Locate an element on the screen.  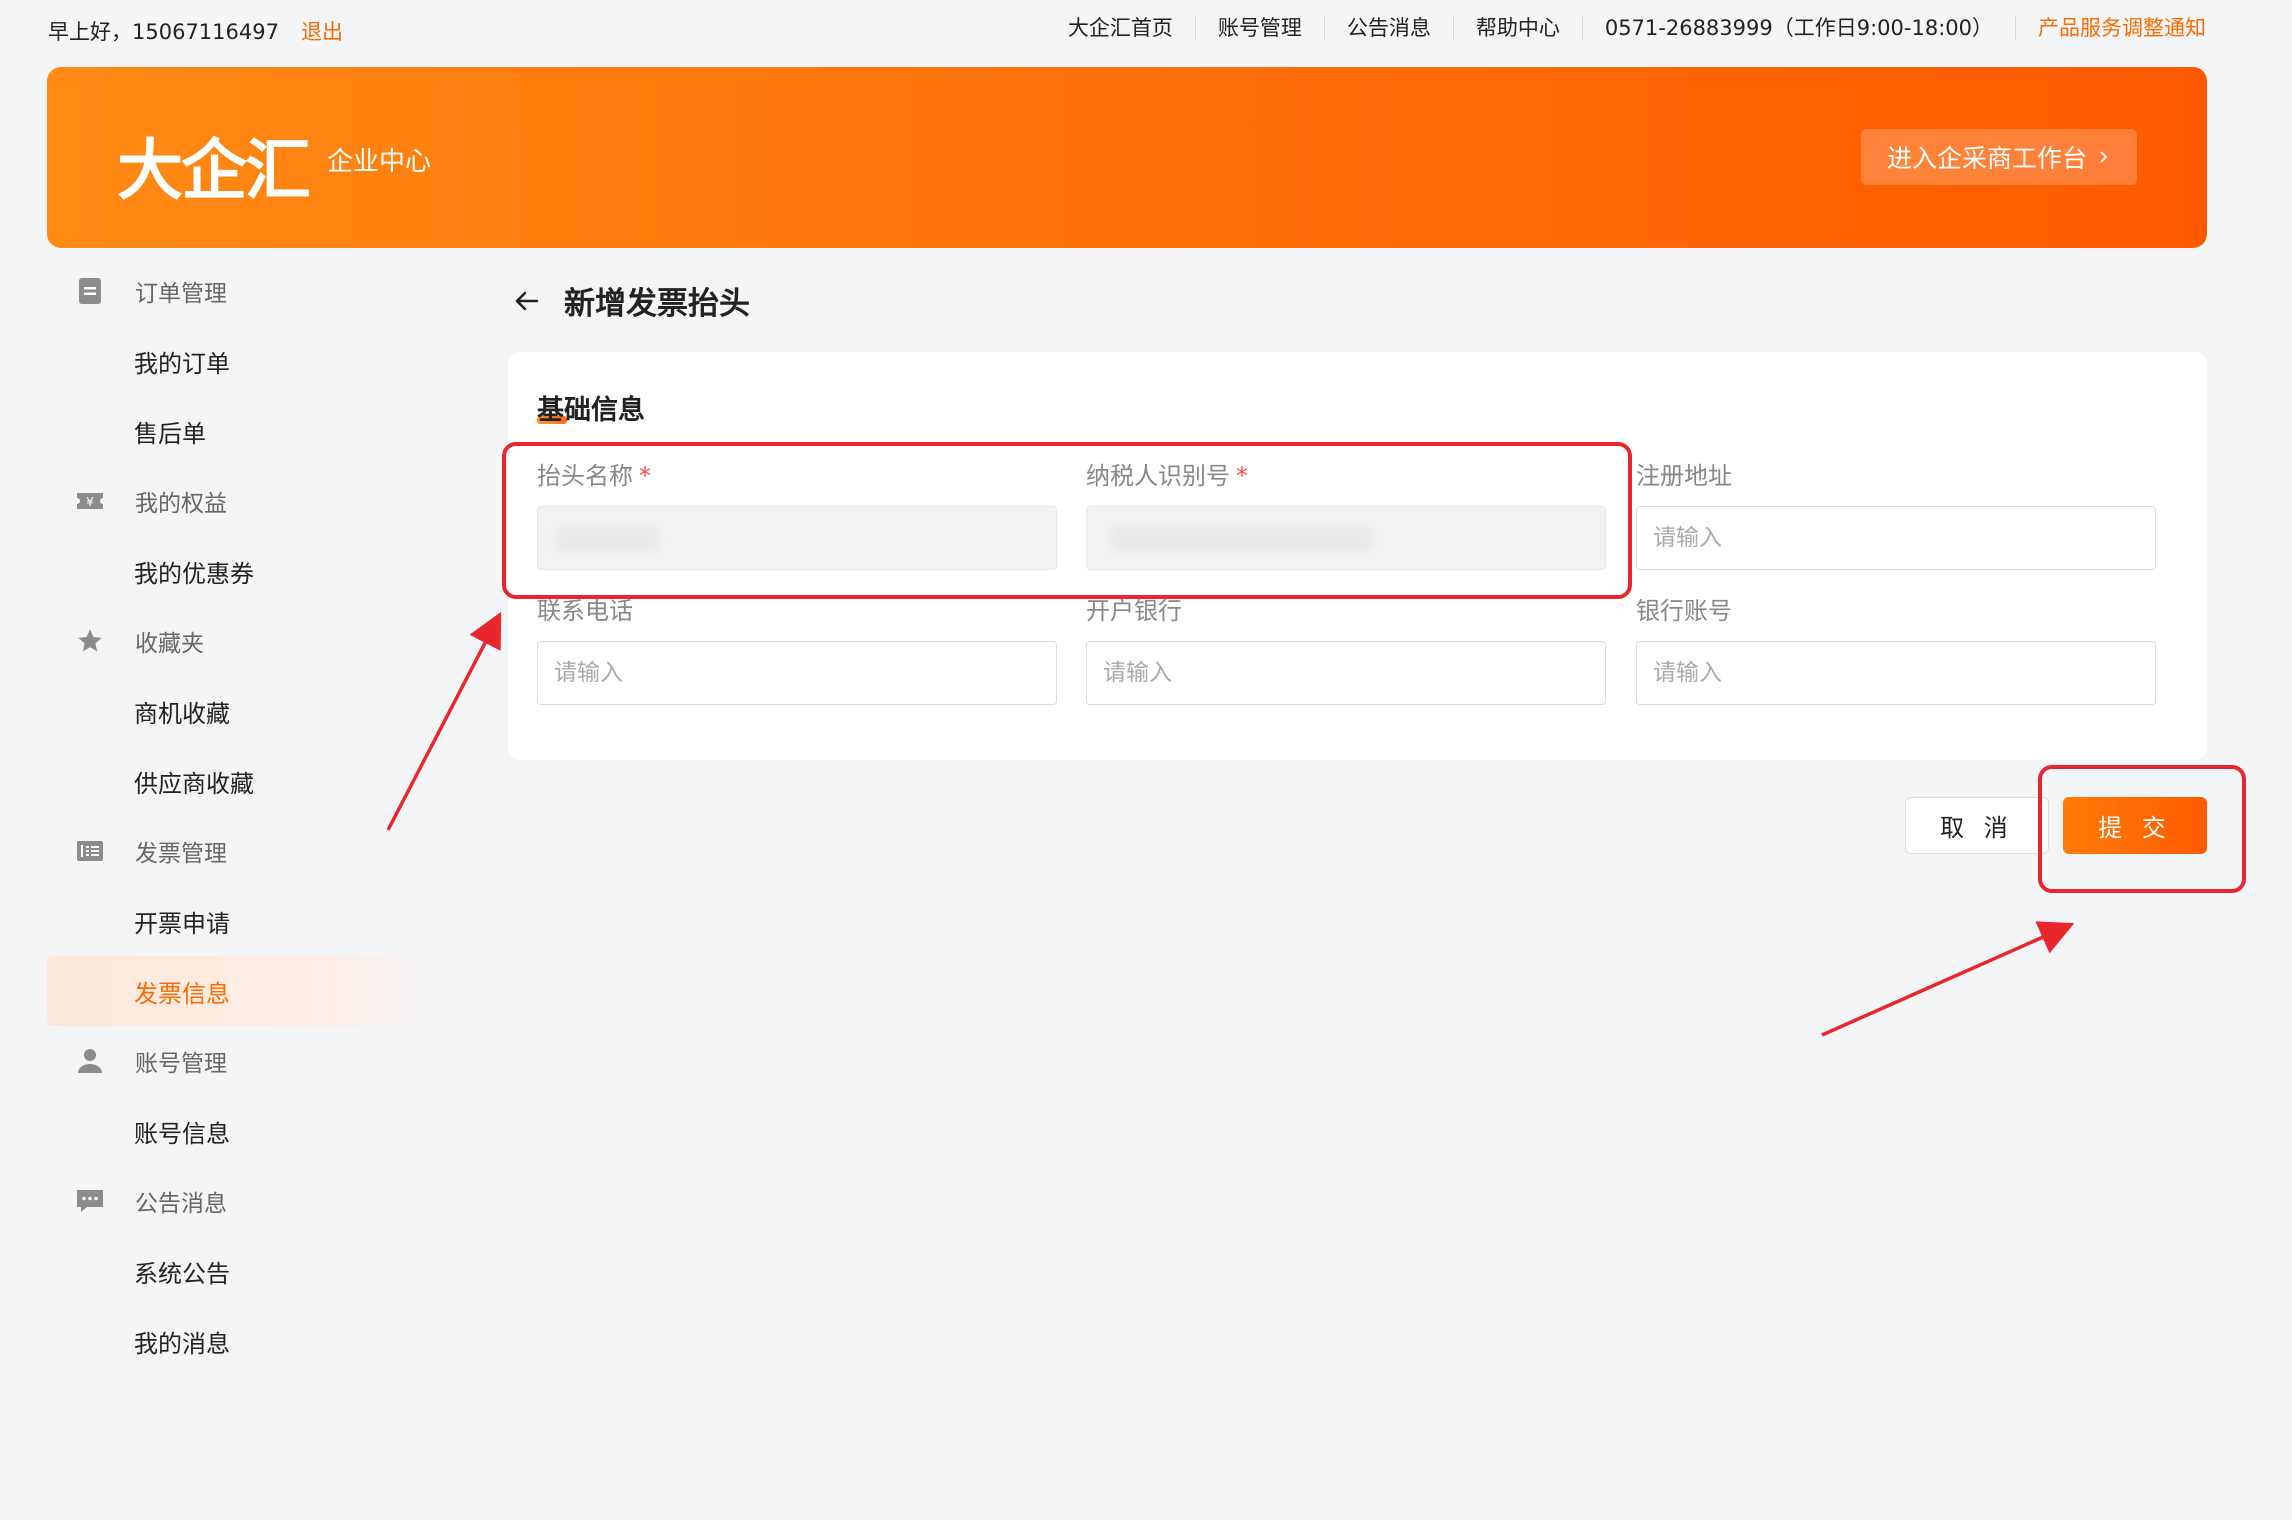
greeting-area: 早上好，15067116497 退出 is located at coordinates (195, 31).